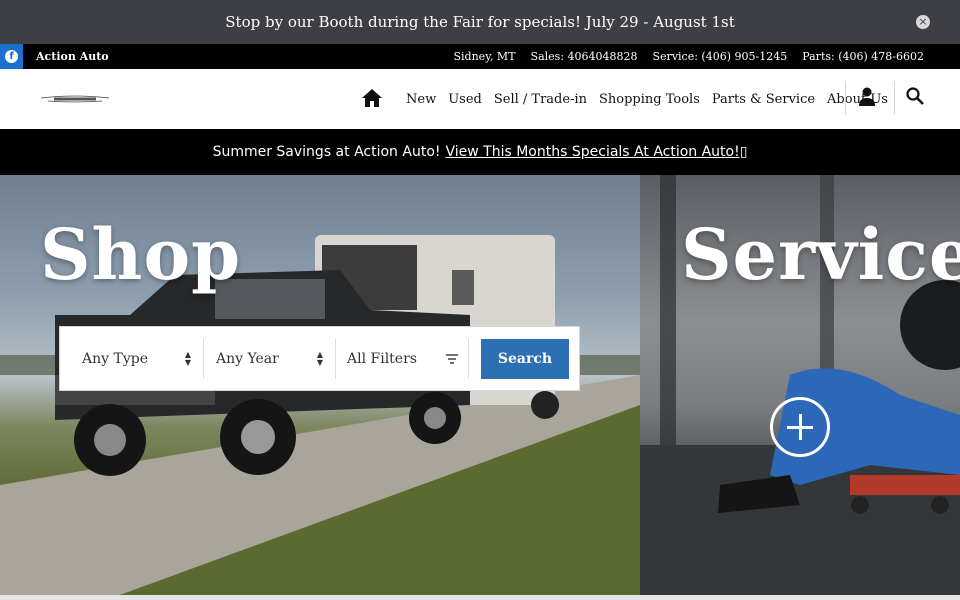  What do you see at coordinates (863, 56) in the screenshot?
I see `parts-phone: Parts: (406) 478-6602` at bounding box center [863, 56].